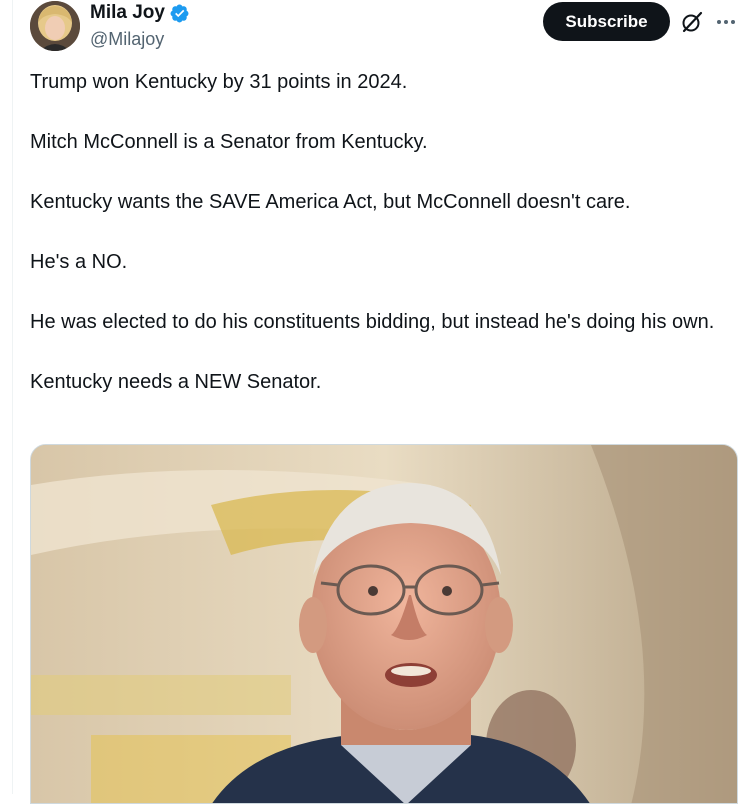 This screenshot has width=752, height=804. I want to click on tweet-paragraph: Trump won Kentucky by 31 points in 2024., so click(219, 82).